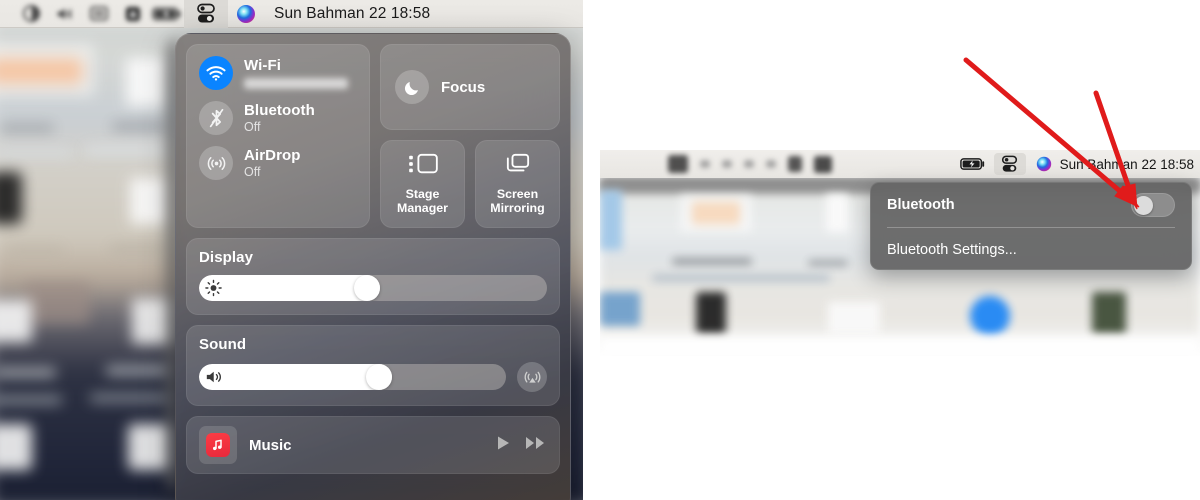  I want to click on music-app-icon, so click(218, 445).